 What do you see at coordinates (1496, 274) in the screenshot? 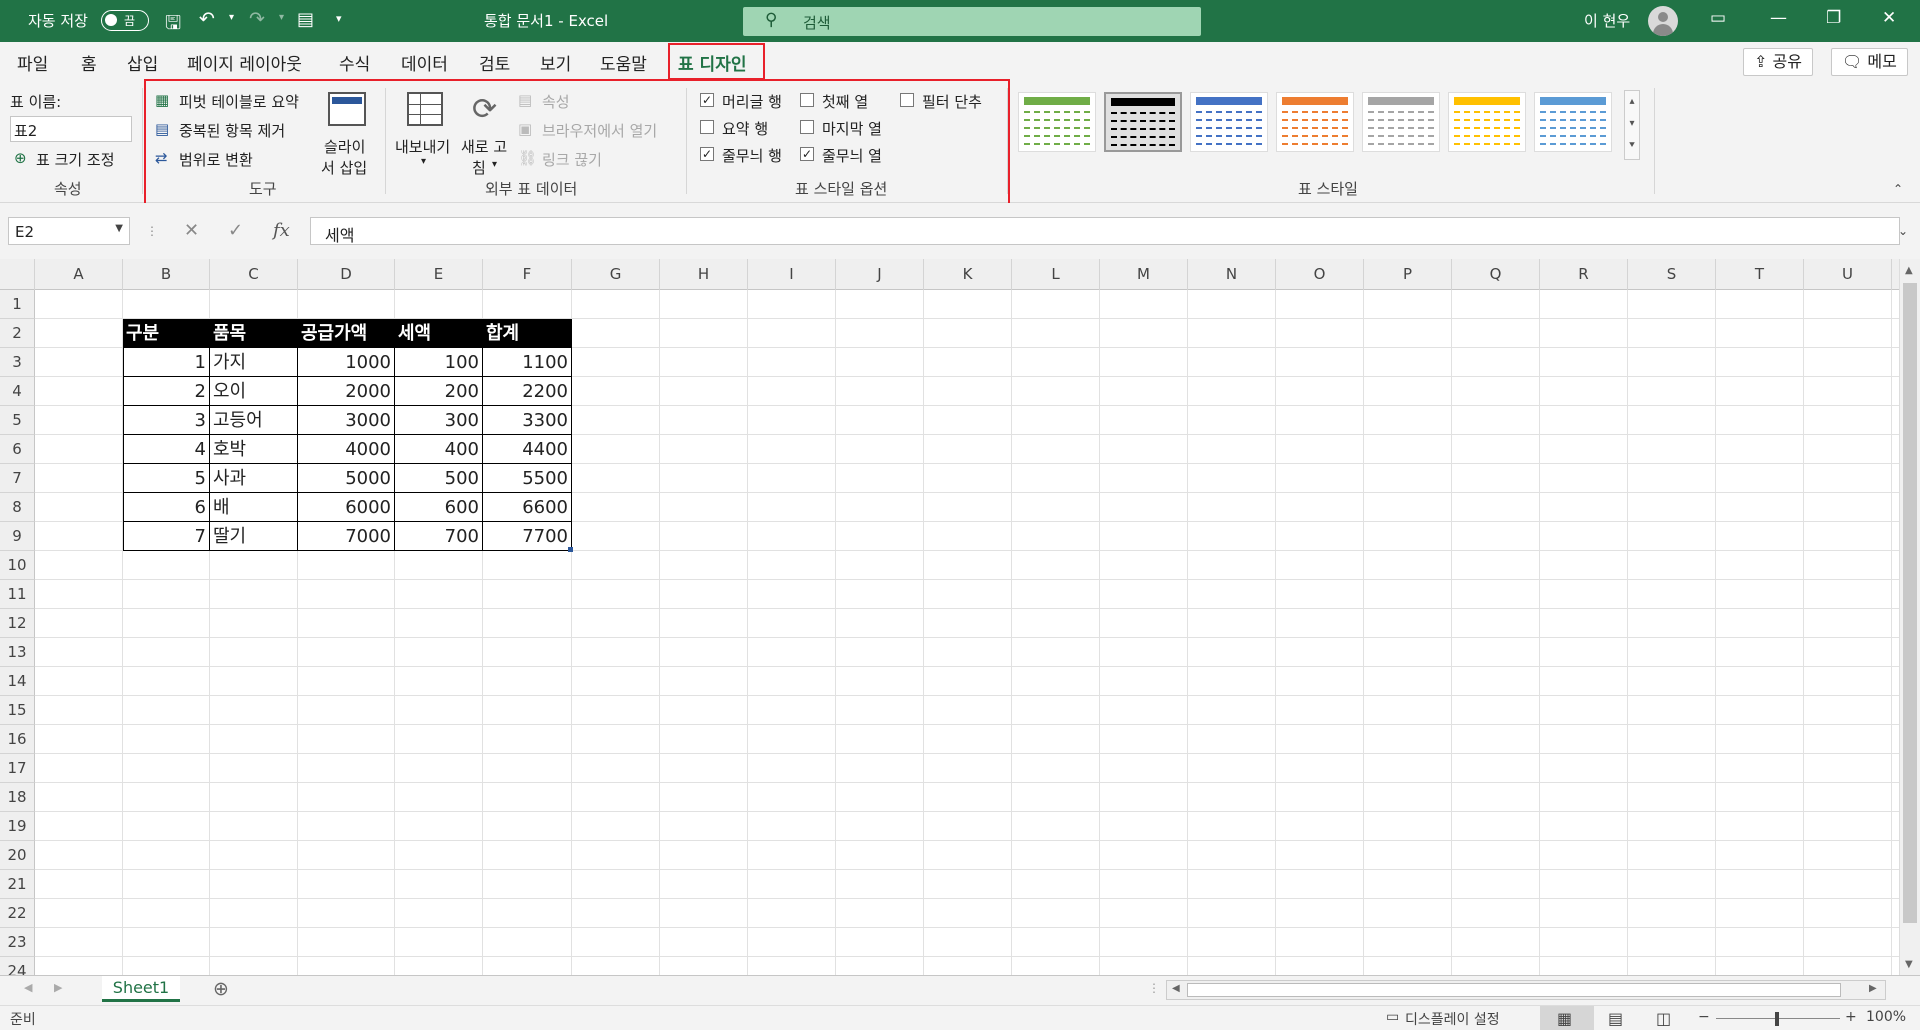
I see `column-header-q: Q` at bounding box center [1496, 274].